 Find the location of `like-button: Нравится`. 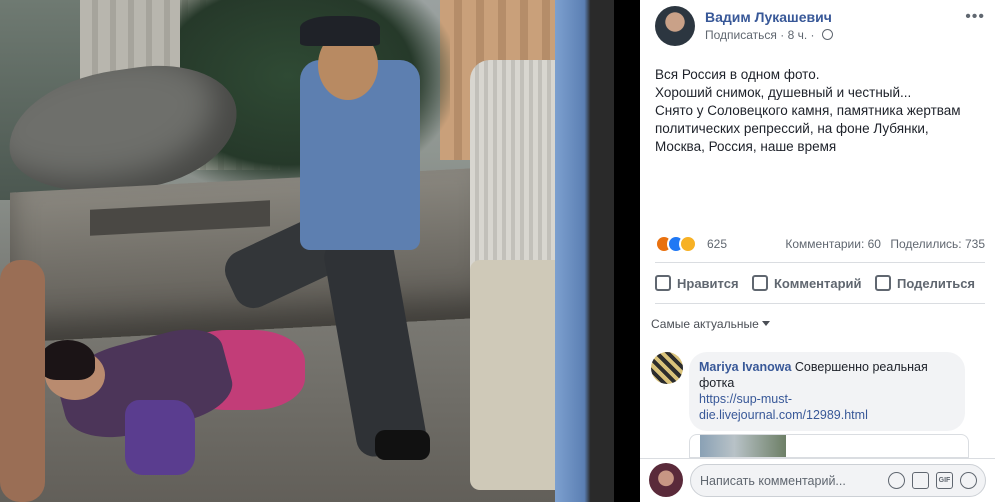

like-button: Нравится is located at coordinates (697, 283).